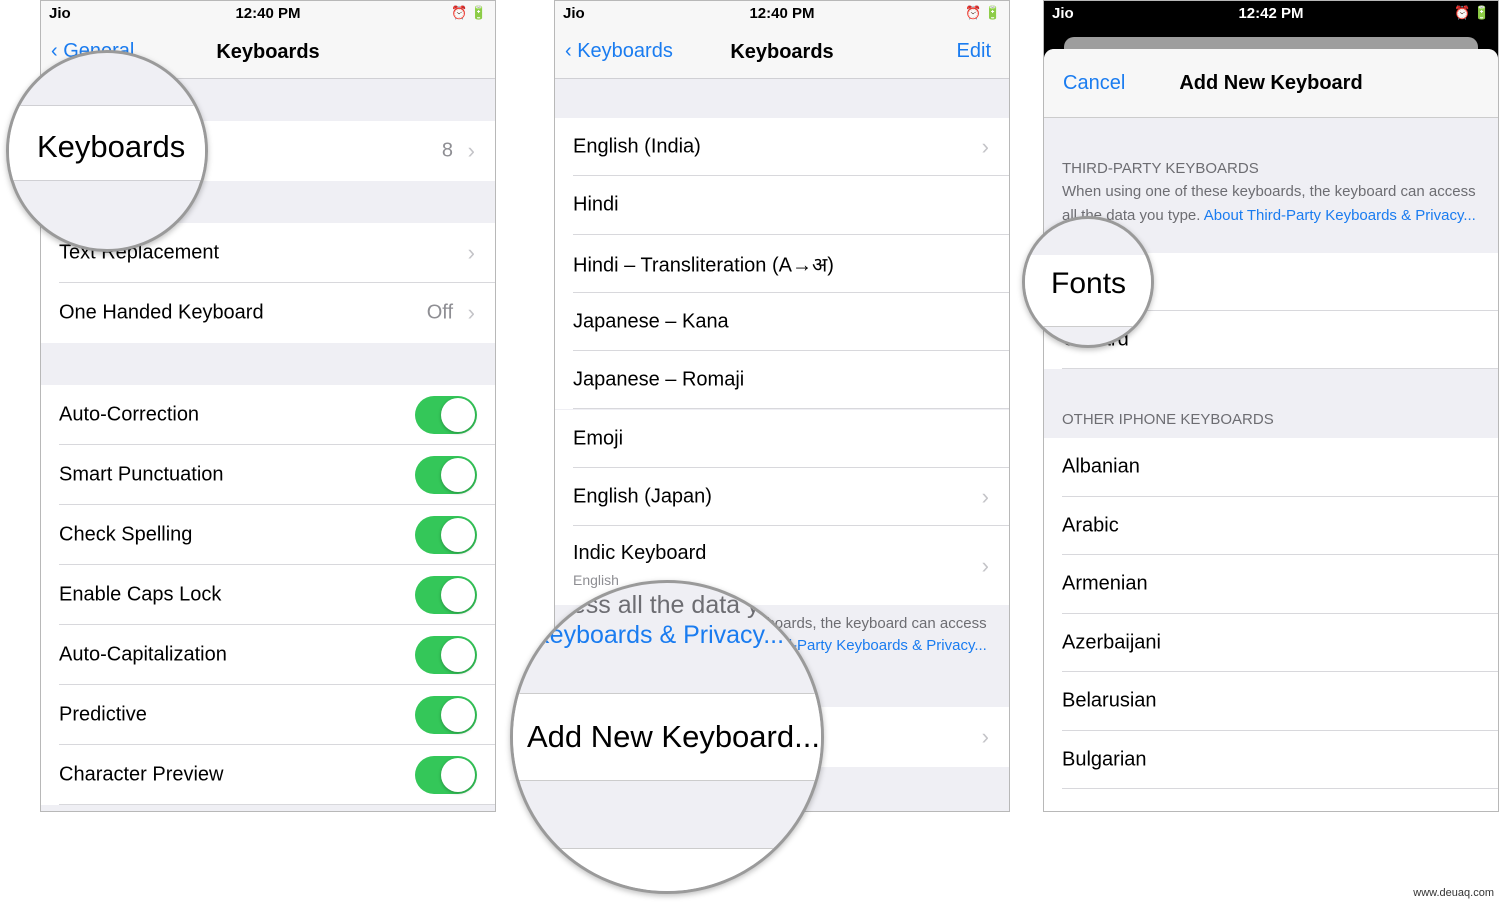 Image resolution: width=1500 pixels, height=903 pixels. Describe the element at coordinates (268, 655) in the screenshot. I see `toggle-row: Auto-Capitalization` at that location.